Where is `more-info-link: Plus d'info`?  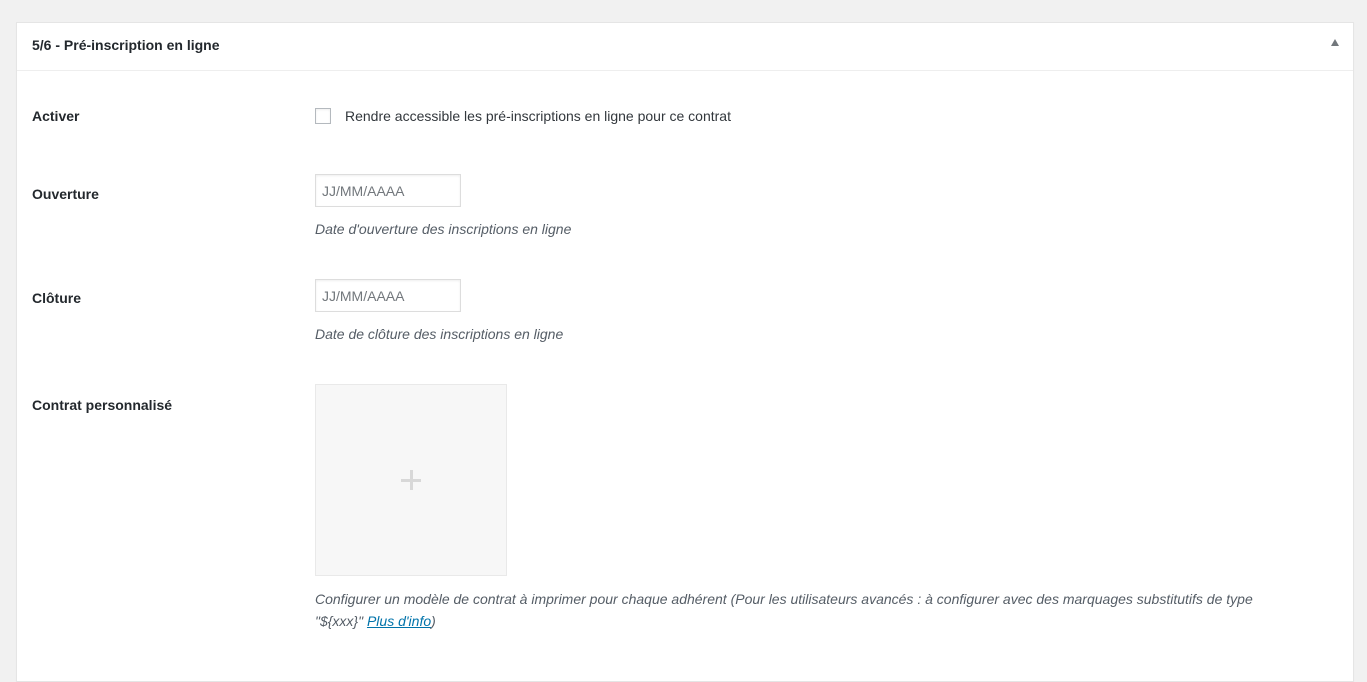
more-info-link: Plus d'info is located at coordinates (399, 621).